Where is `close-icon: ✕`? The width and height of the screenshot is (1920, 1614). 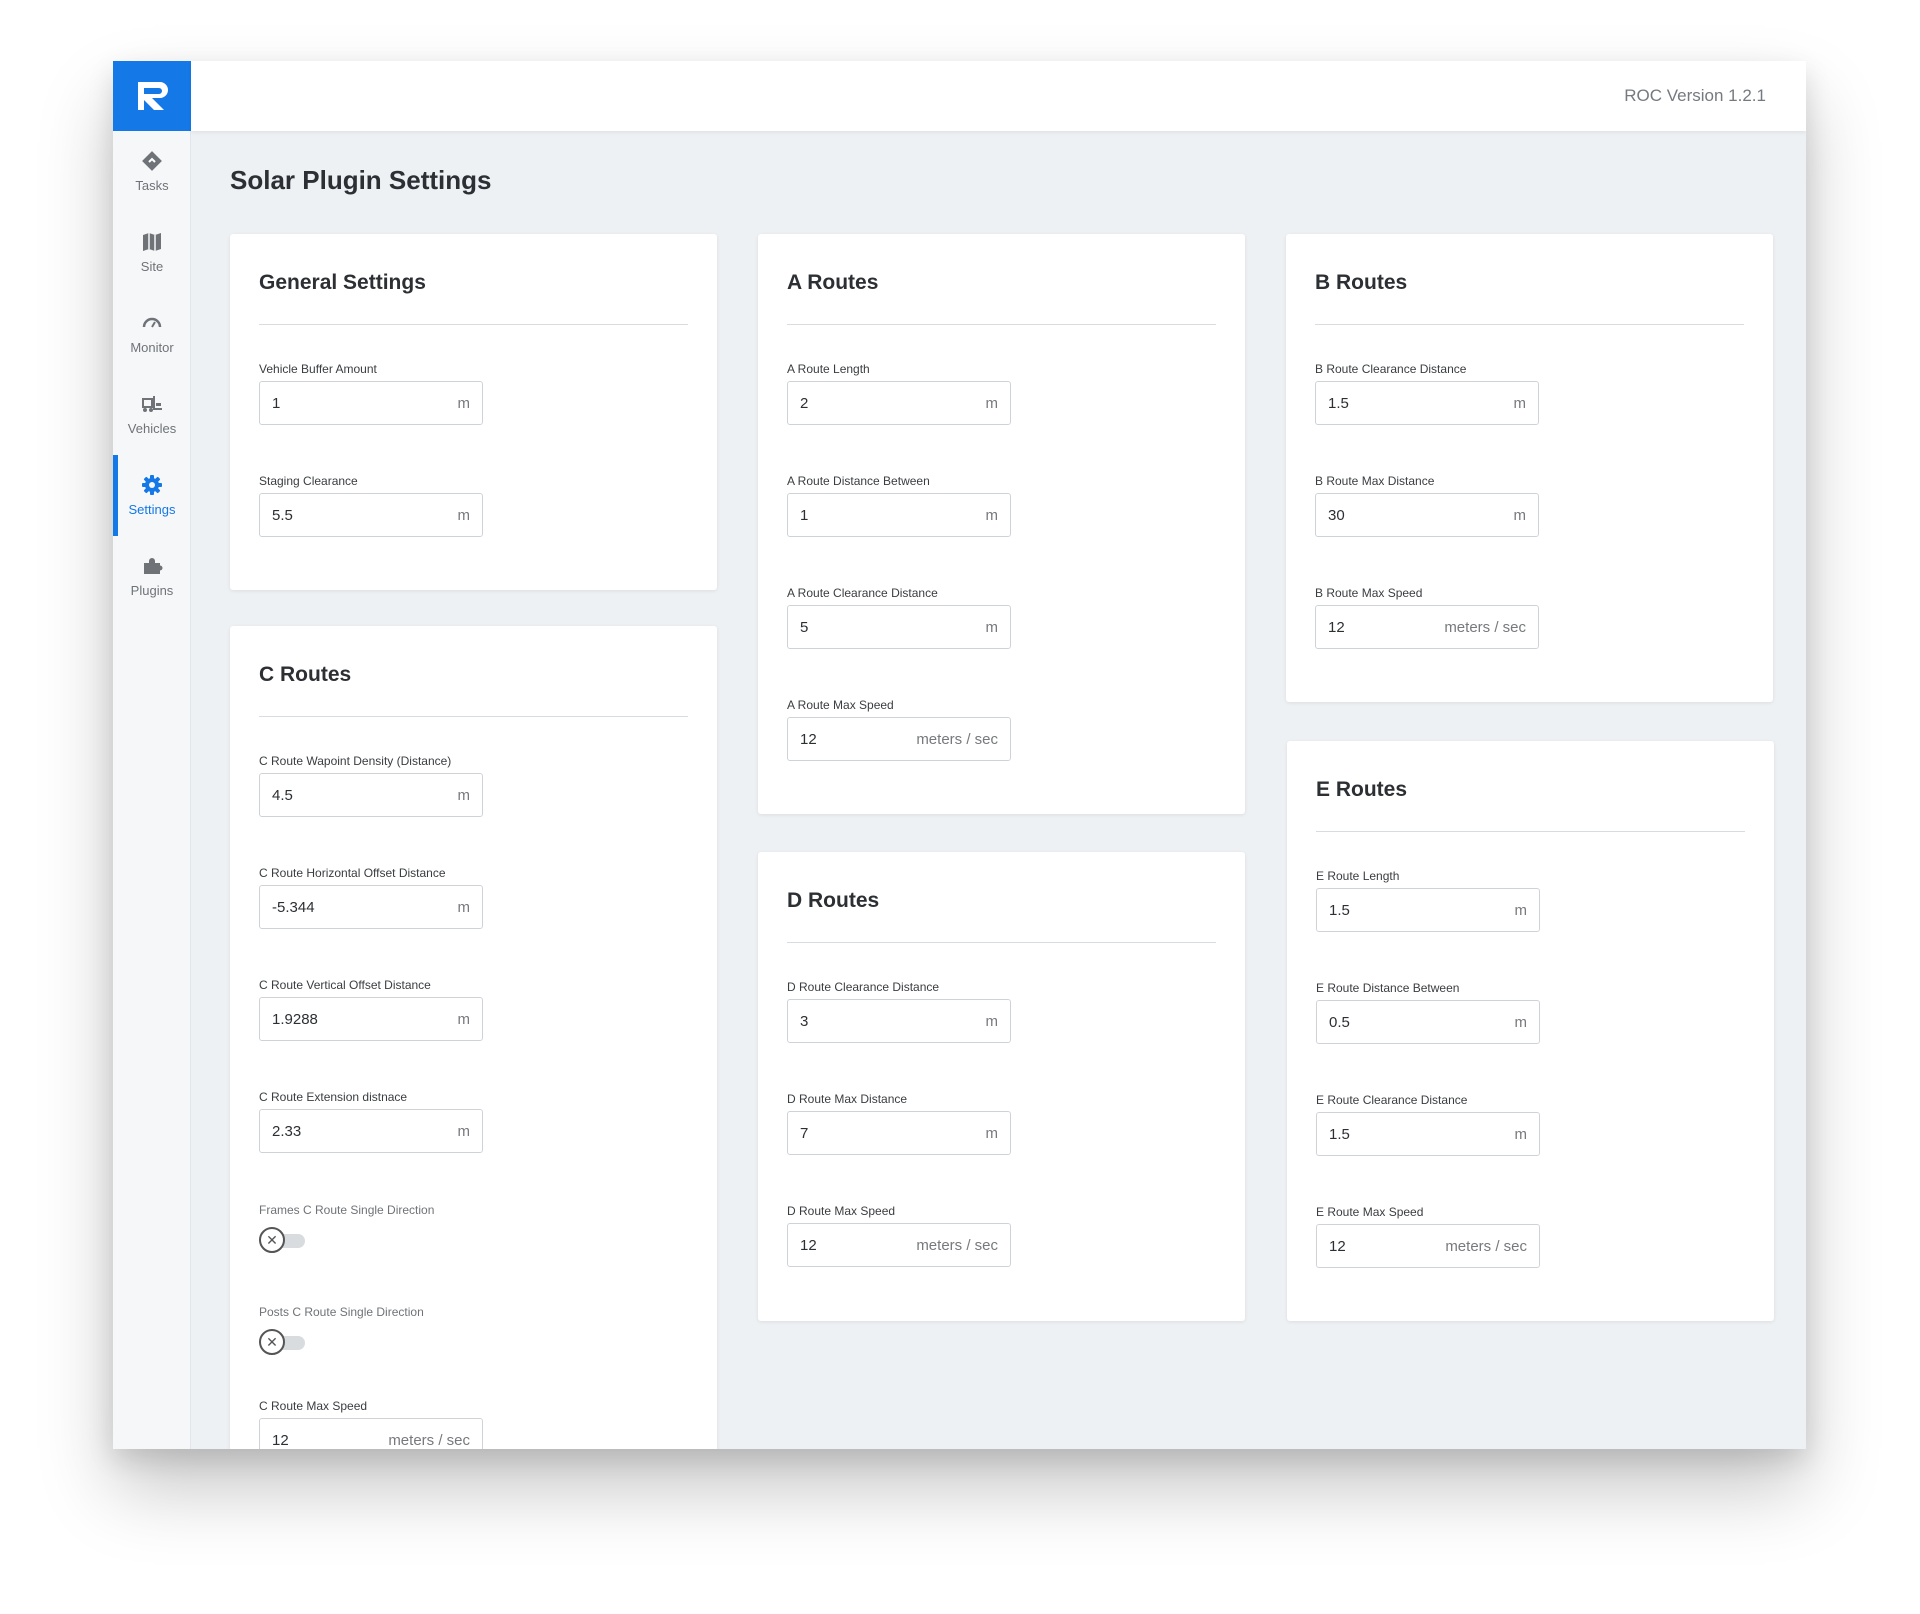 close-icon: ✕ is located at coordinates (272, 1342).